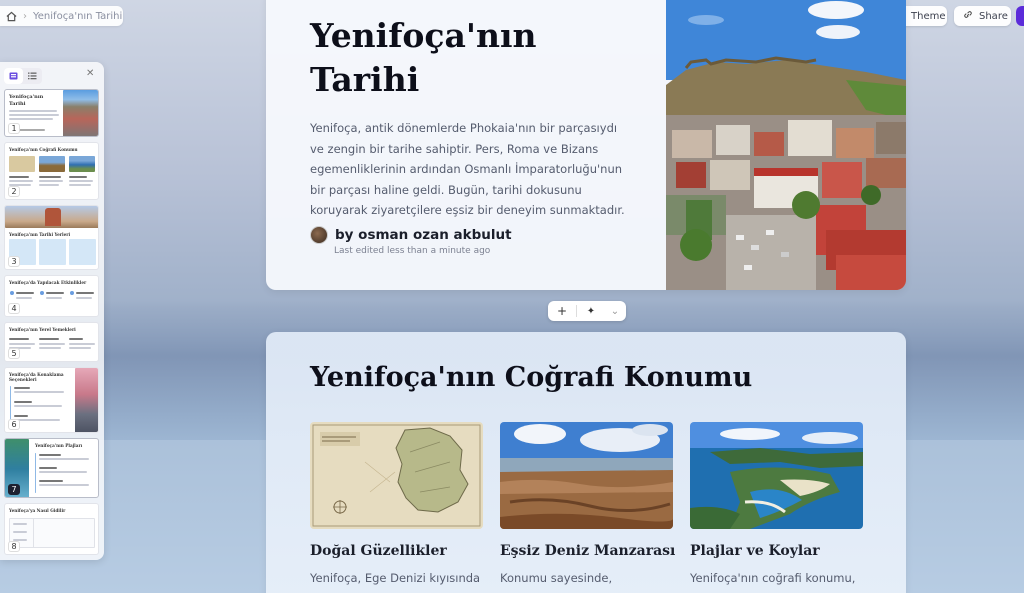 This screenshot has width=1024, height=593. I want to click on slide-2-title: Yenifoça'nın Coğrafi Konumu, so click(531, 377).